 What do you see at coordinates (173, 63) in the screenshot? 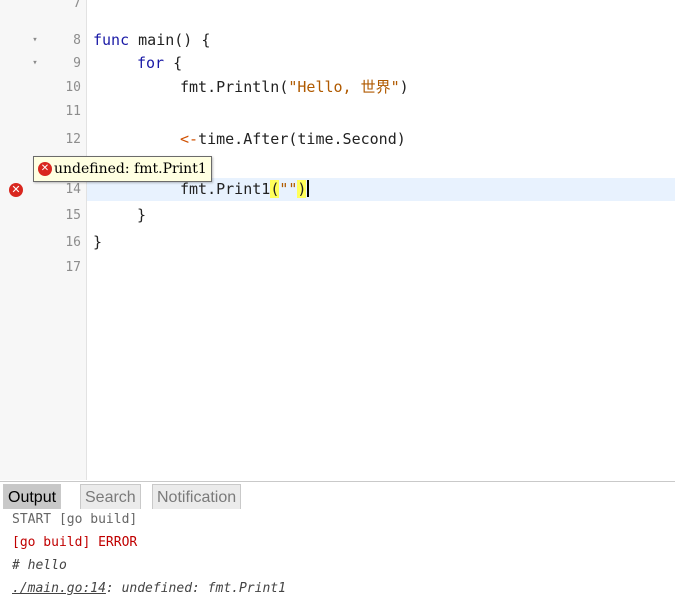
I see `code-token: {` at bounding box center [173, 63].